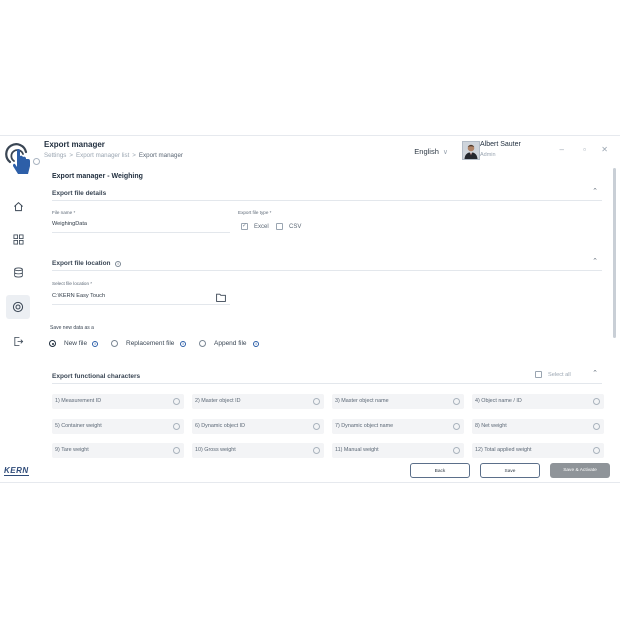  Describe the element at coordinates (398, 401) in the screenshot. I see `functional-character-item: 3) Master object name` at that location.